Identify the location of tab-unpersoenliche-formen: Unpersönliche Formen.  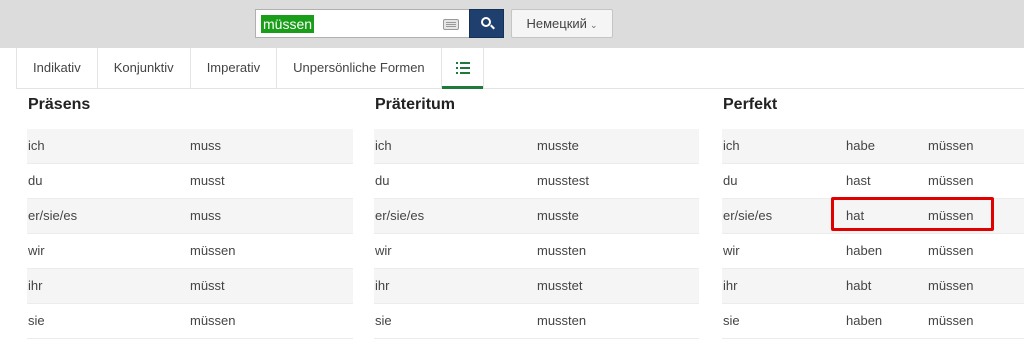
(359, 68).